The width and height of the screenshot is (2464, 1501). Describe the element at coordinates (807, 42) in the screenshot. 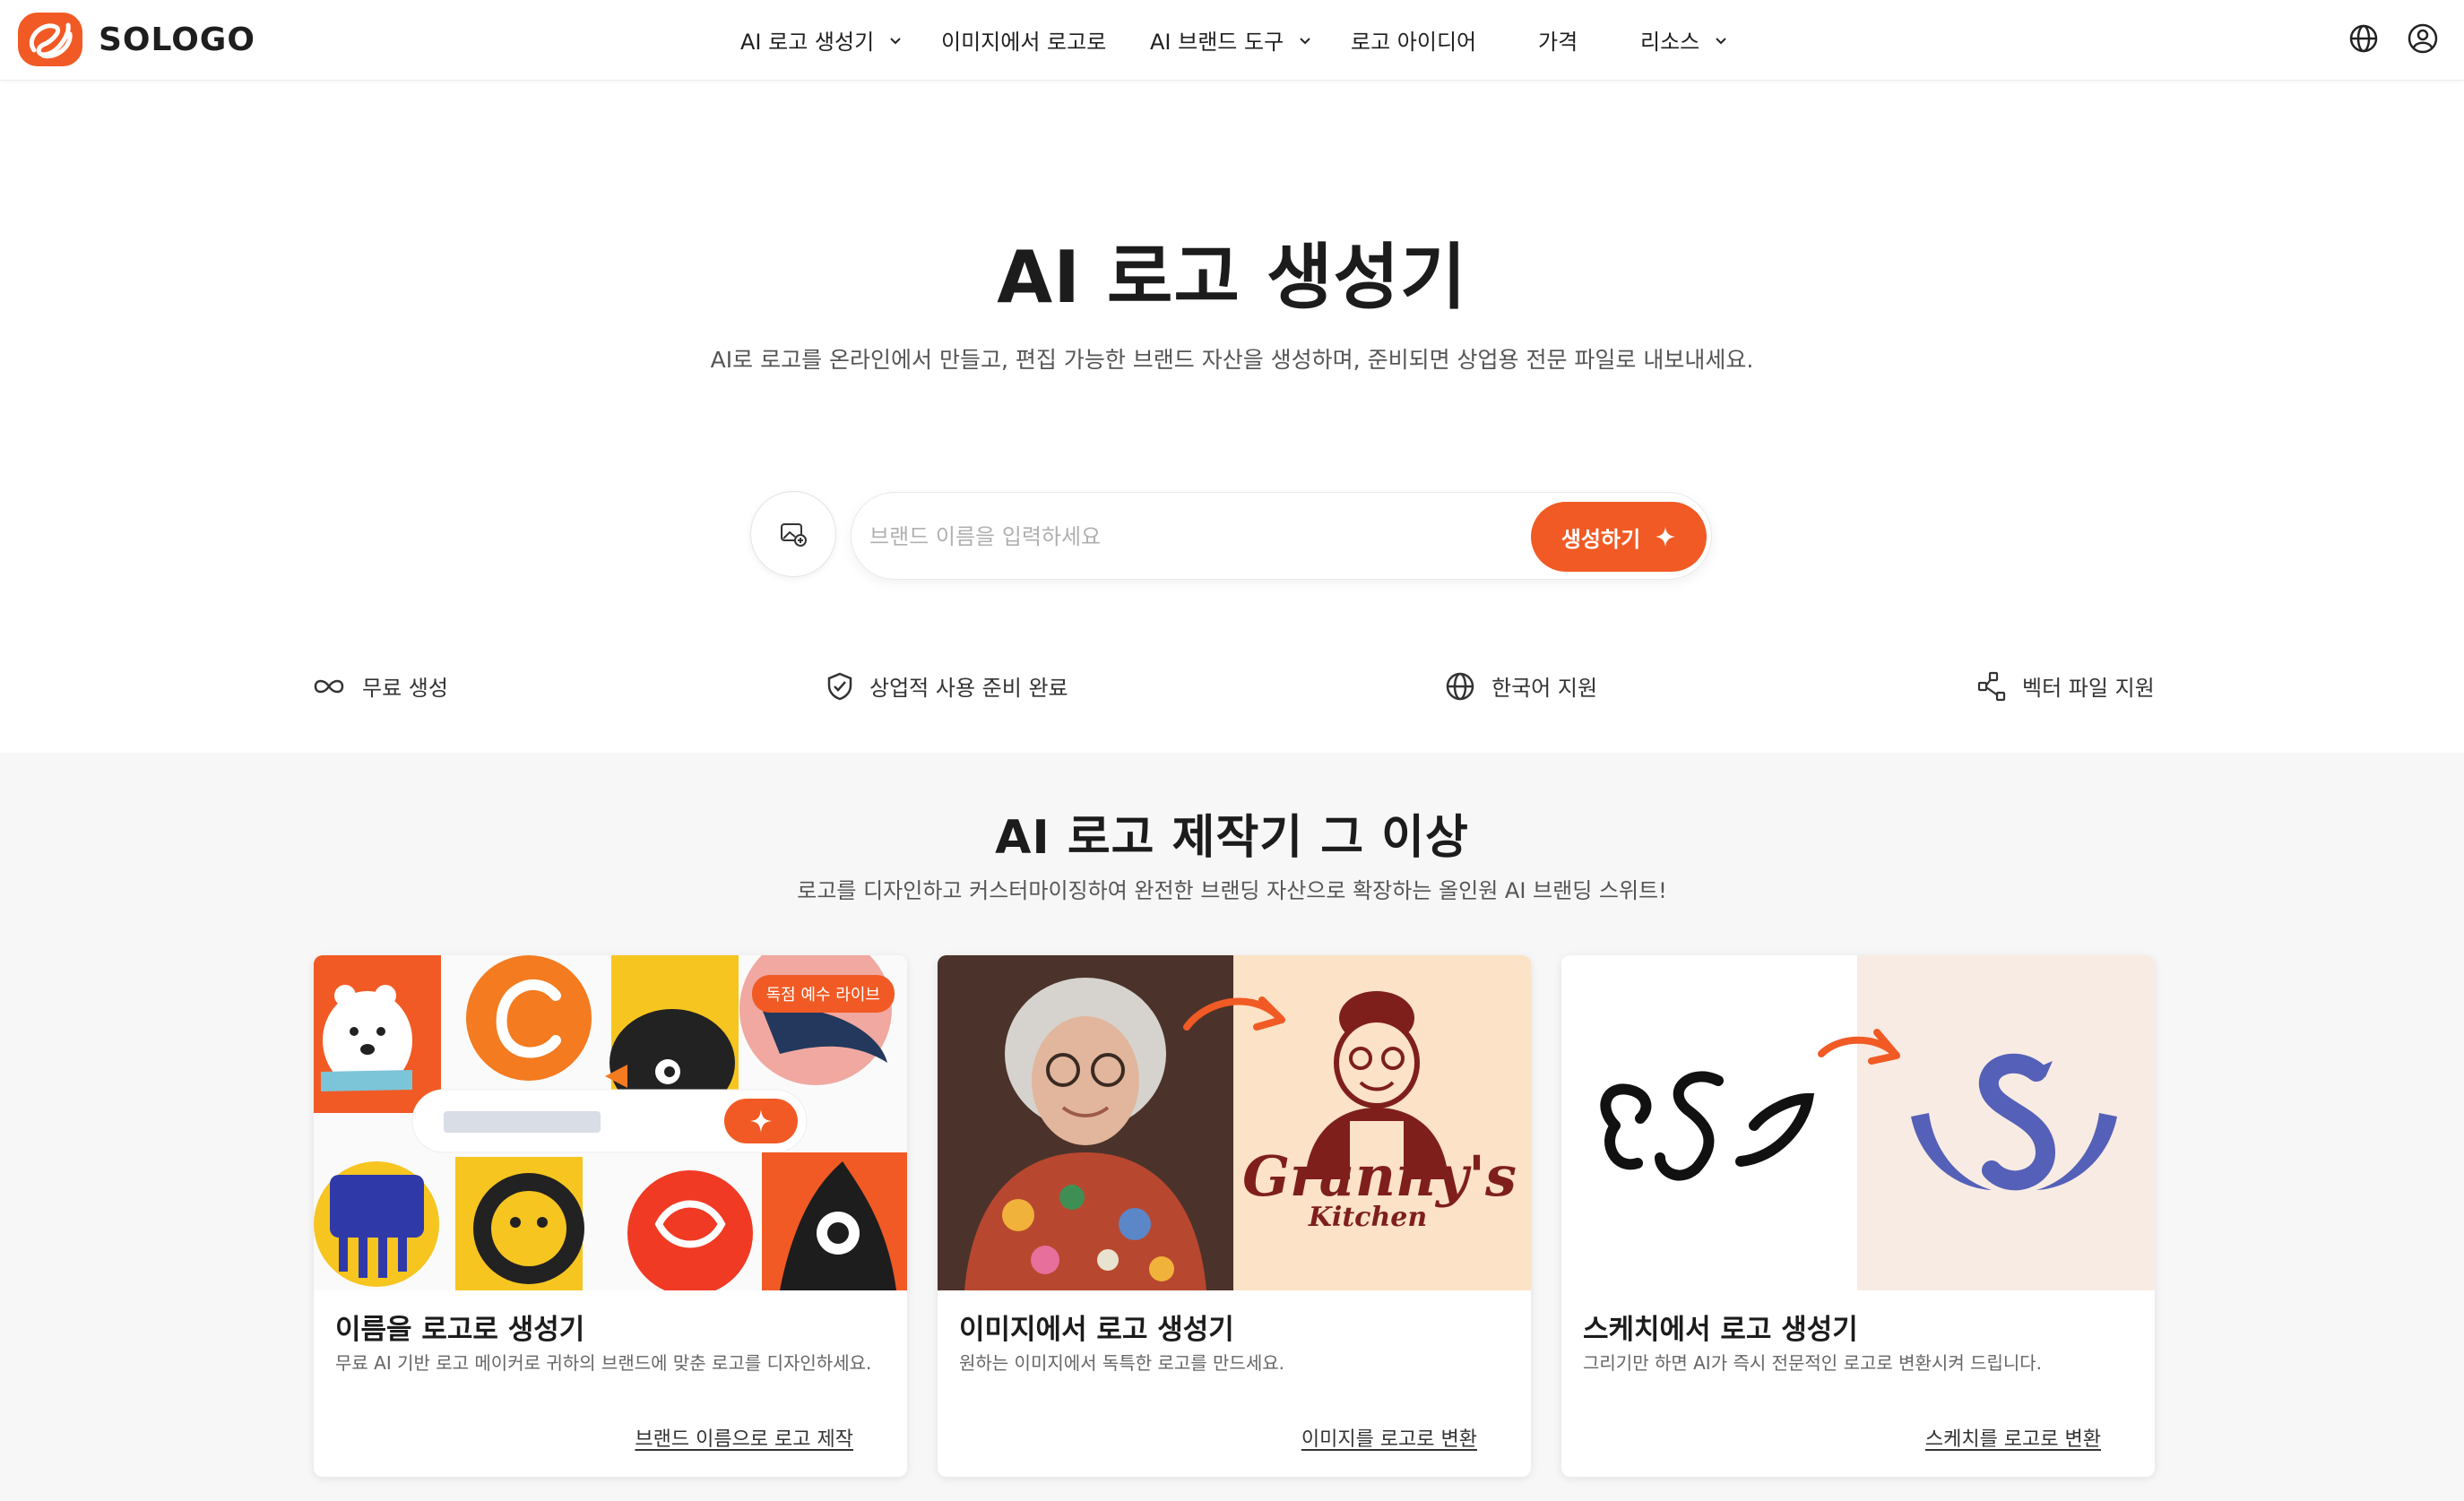

I see `nav-label: AI 로고 생성기` at that location.